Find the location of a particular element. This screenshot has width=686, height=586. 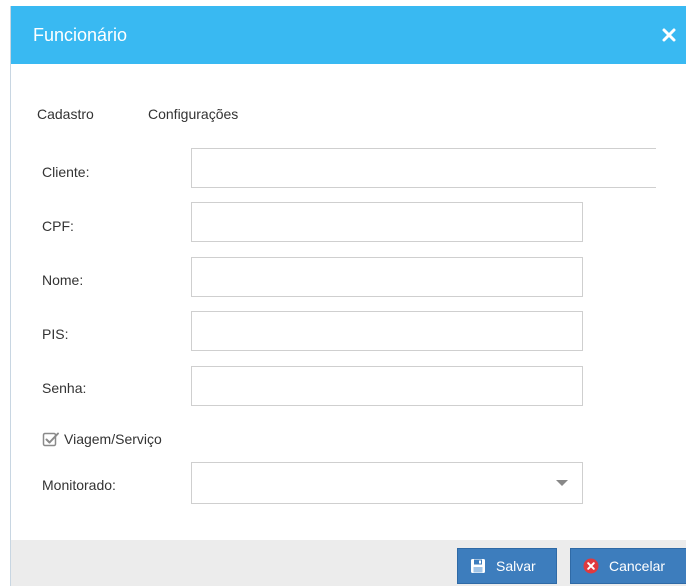

senha-input is located at coordinates (387, 386).